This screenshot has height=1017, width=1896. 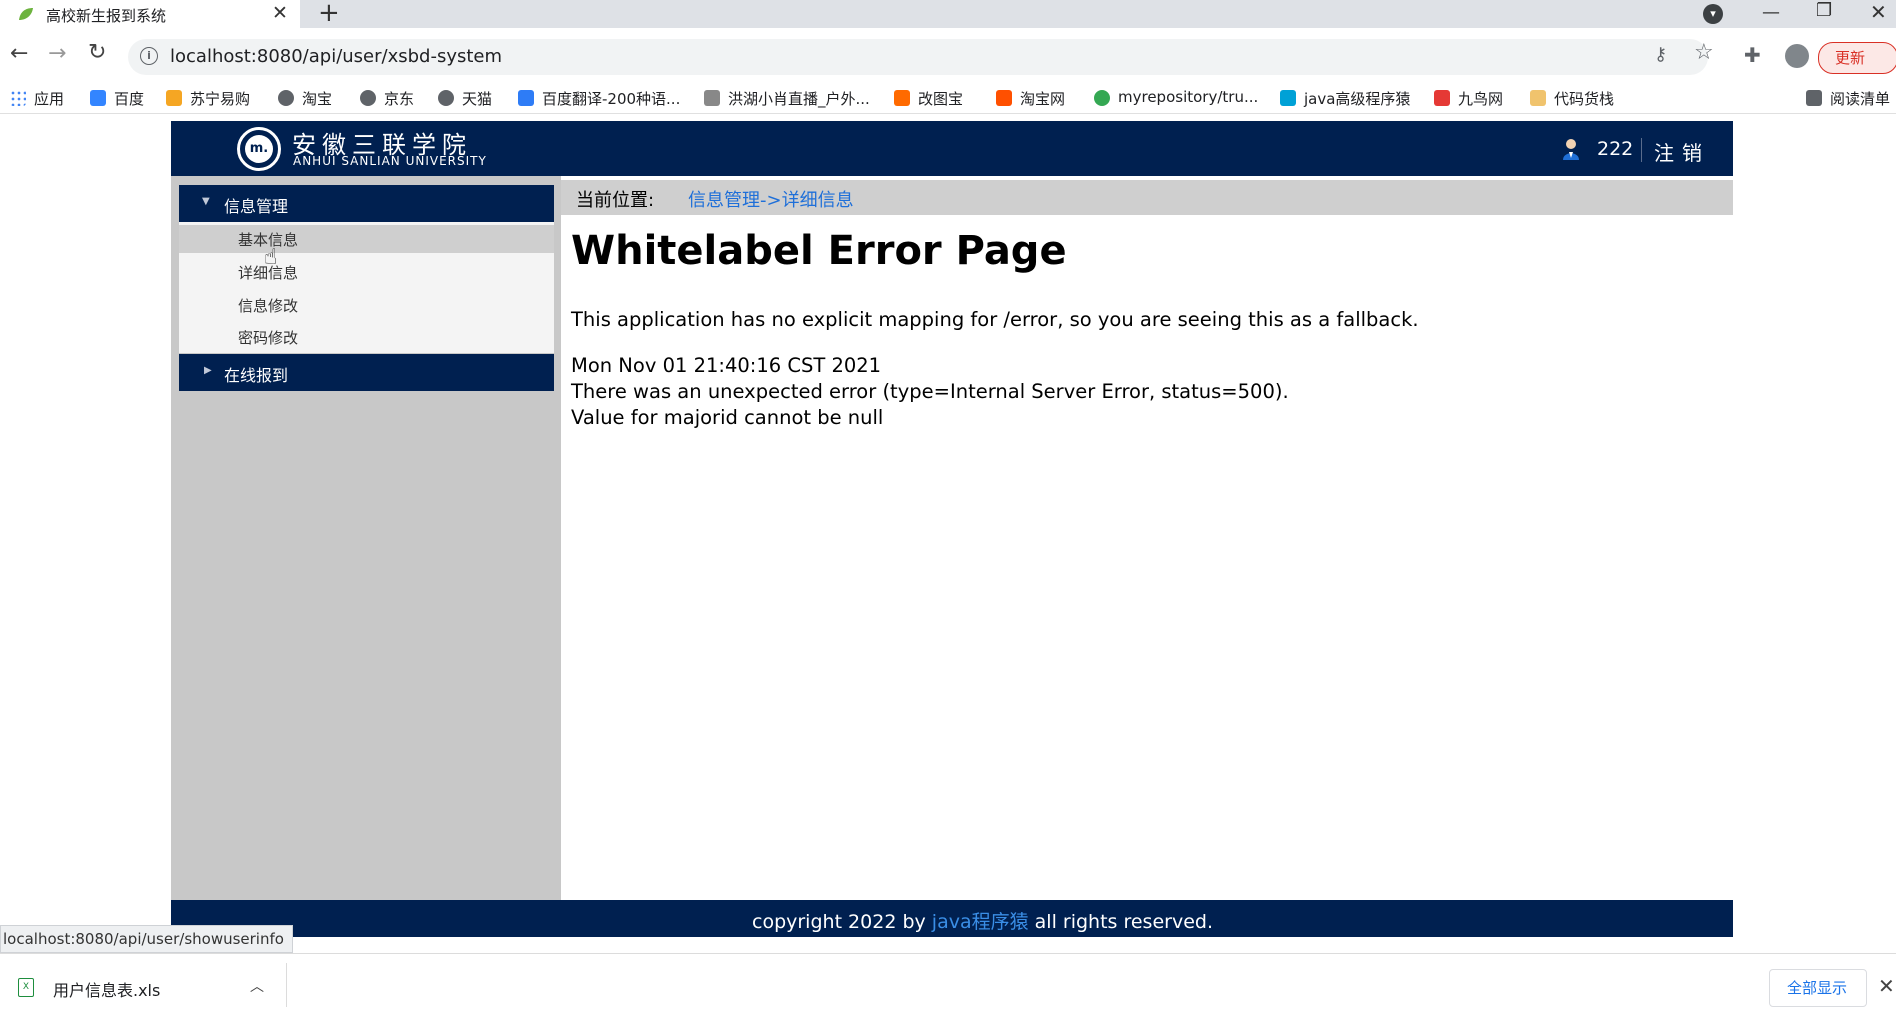 What do you see at coordinates (1538, 98) in the screenshot?
I see `bookmark-13-icon` at bounding box center [1538, 98].